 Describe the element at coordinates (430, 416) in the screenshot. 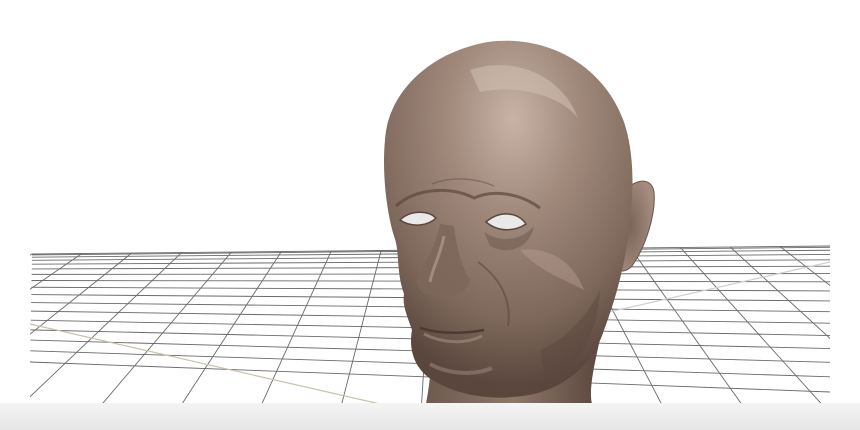

I see `viewport-bottom-bar` at that location.